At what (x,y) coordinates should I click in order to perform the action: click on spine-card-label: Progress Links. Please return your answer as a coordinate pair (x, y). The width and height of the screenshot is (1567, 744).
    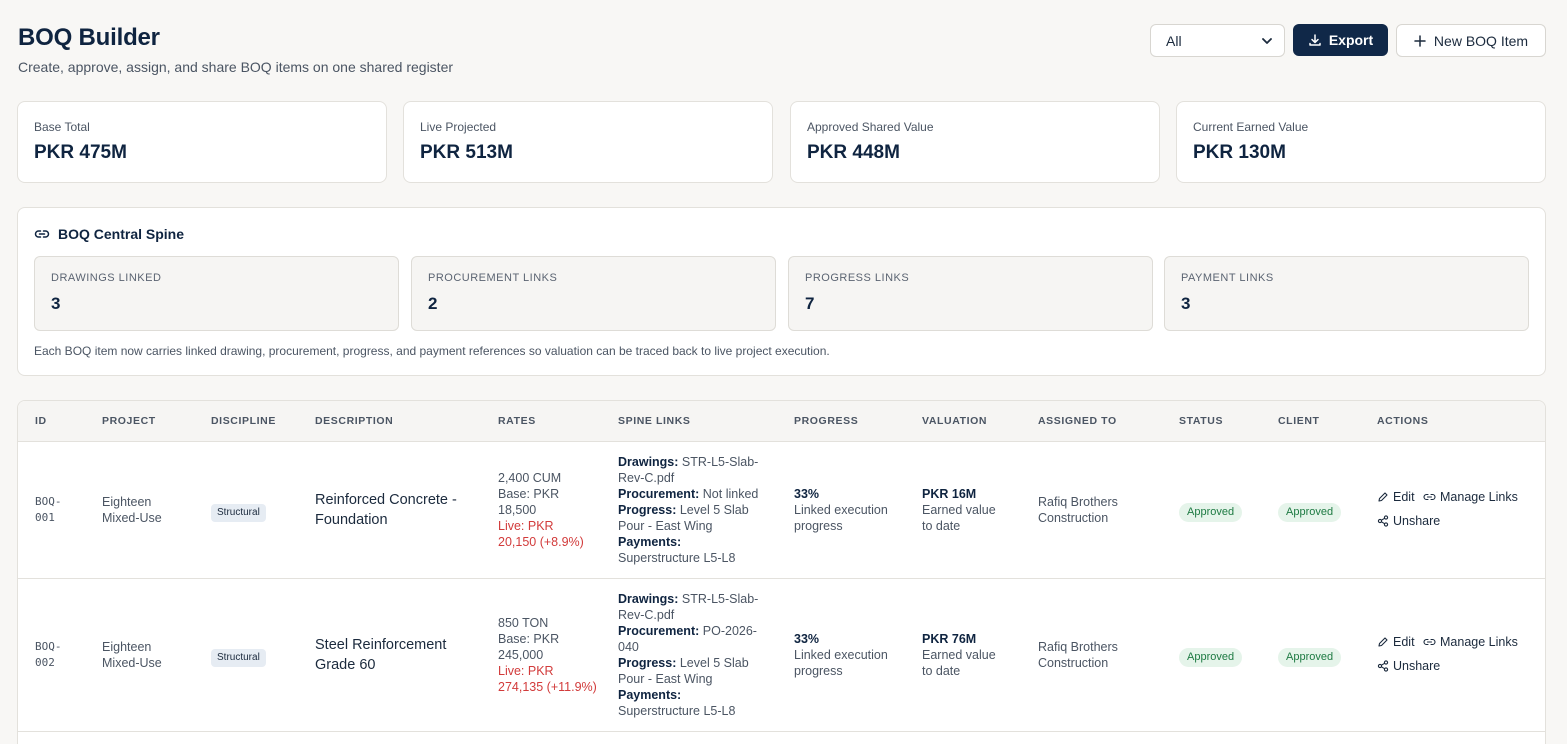
    Looking at the image, I should click on (857, 278).